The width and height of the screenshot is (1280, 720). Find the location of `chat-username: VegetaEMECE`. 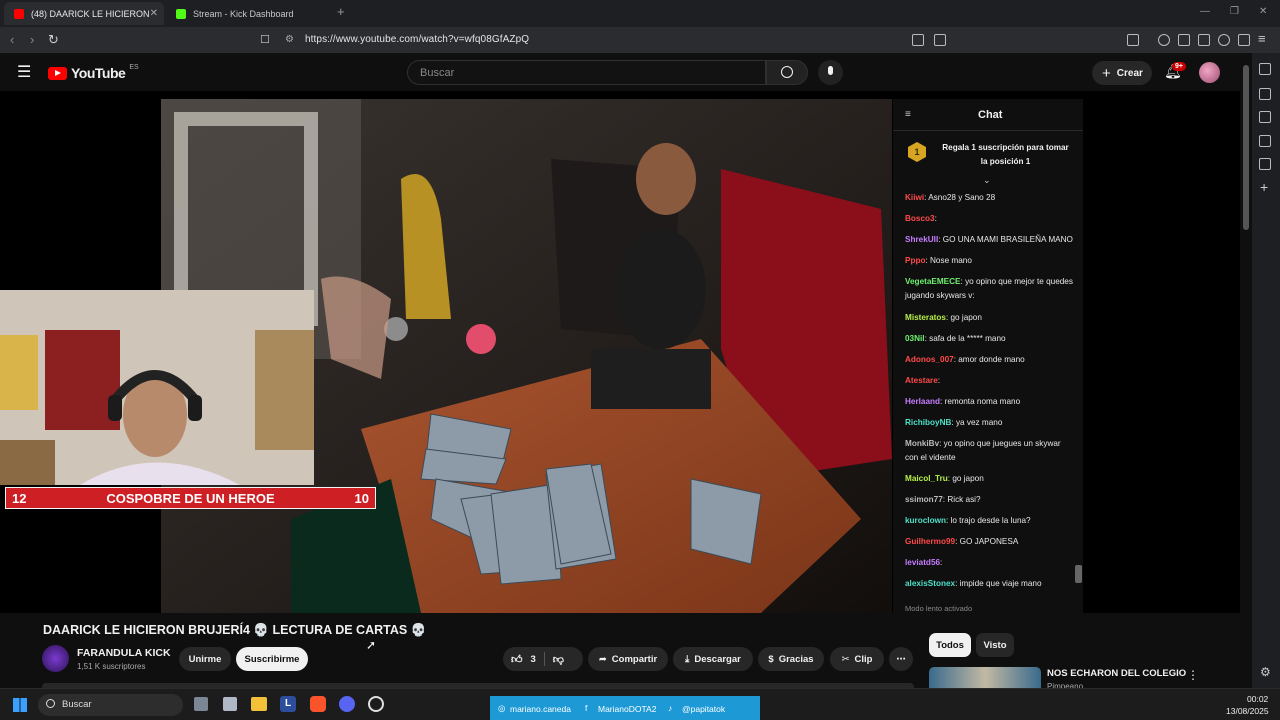

chat-username: VegetaEMECE is located at coordinates (933, 281).